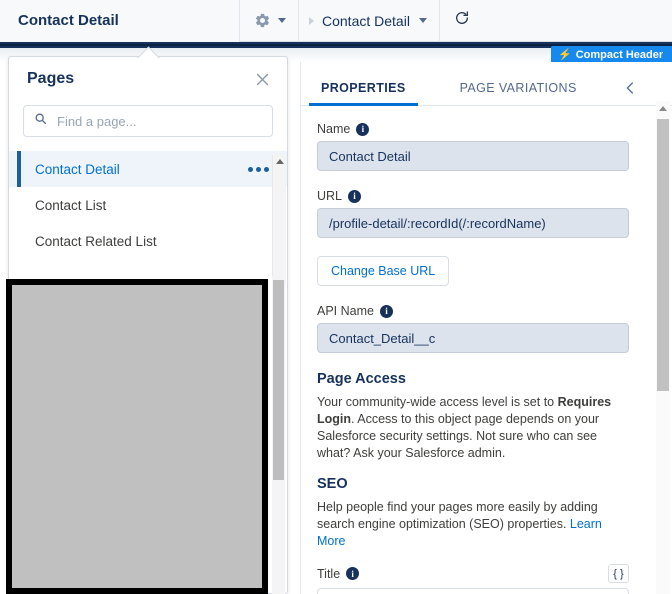  Describe the element at coordinates (329, 573) in the screenshot. I see `seo-title-label-text: Title` at that location.